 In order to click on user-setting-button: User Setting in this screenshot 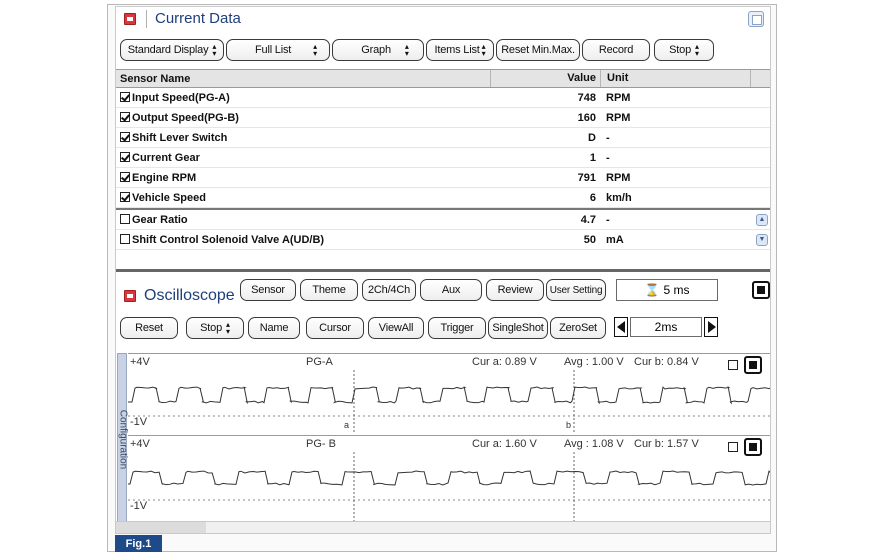, I will do `click(576, 290)`.